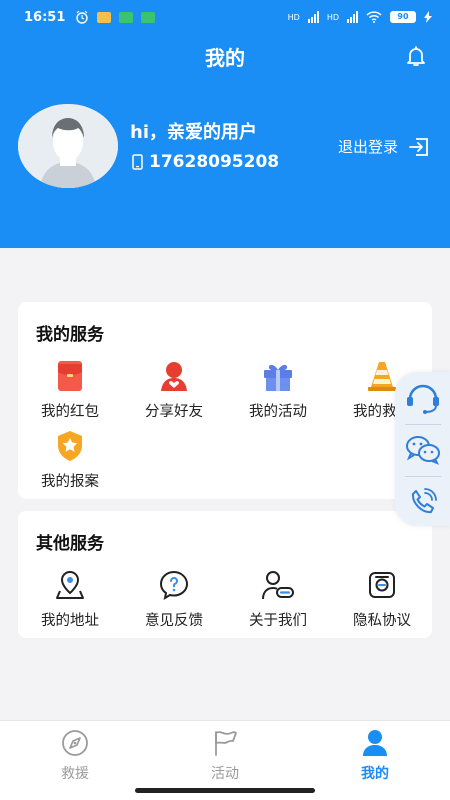 The height and width of the screenshot is (800, 450). I want to click on customer-service-icon, so click(423, 399).